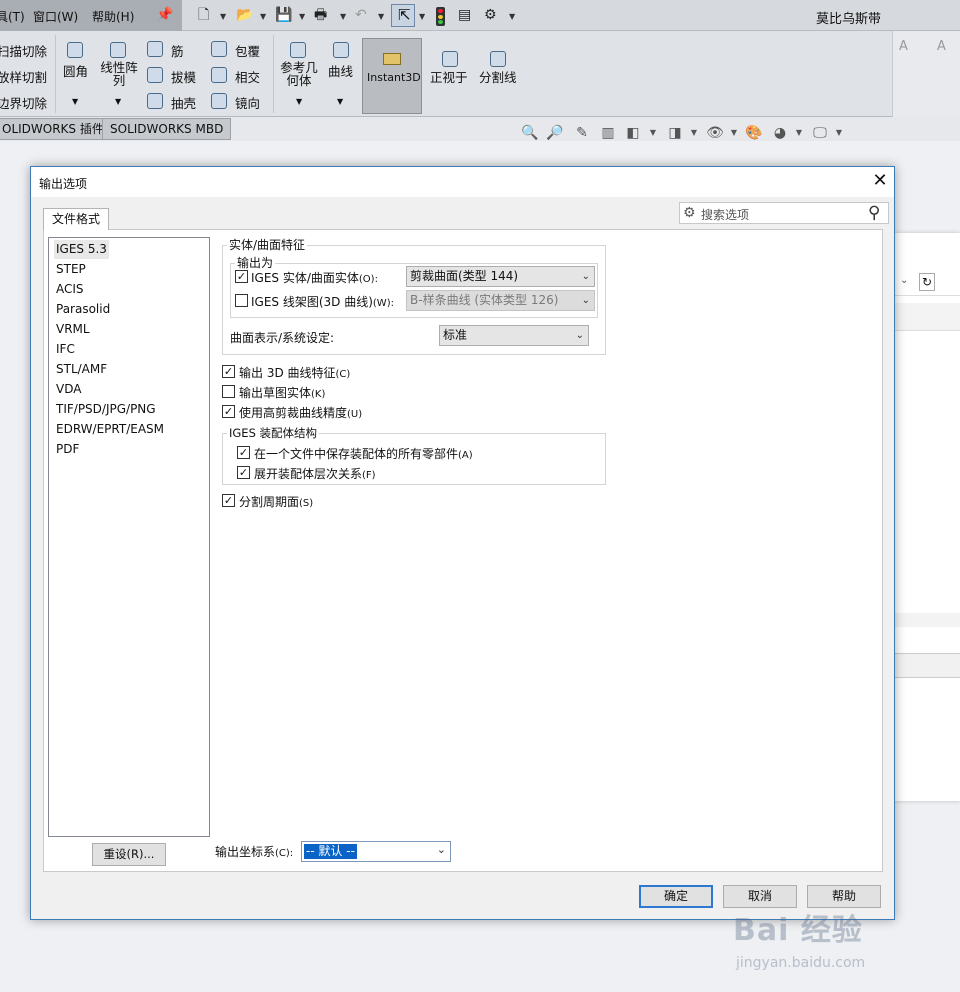 The height and width of the screenshot is (992, 960). What do you see at coordinates (820, 133) in the screenshot?
I see `view-settings-icon: 🖵` at bounding box center [820, 133].